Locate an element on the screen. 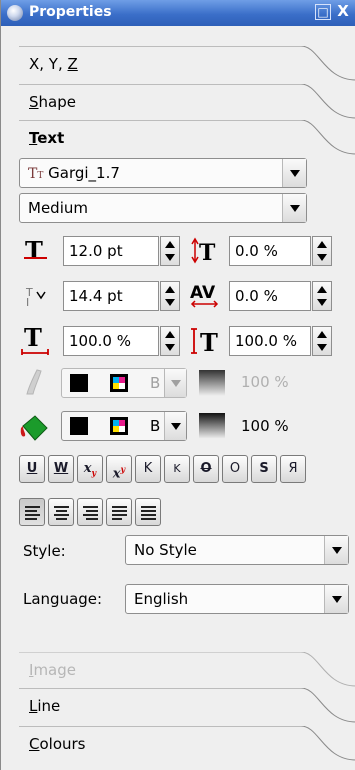 This screenshot has height=770, width=355. stroke-color-swatch is located at coordinates (79, 383).